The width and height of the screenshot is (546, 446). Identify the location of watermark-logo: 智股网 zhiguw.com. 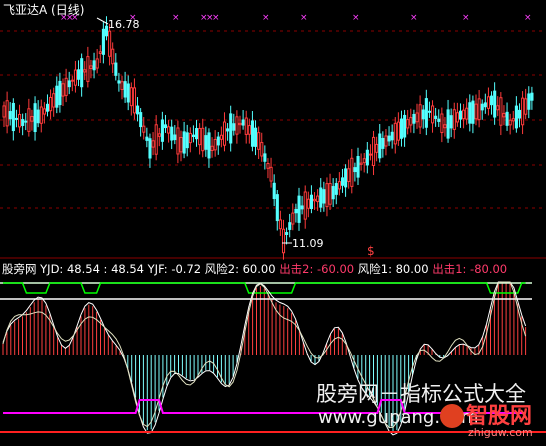
(493, 420).